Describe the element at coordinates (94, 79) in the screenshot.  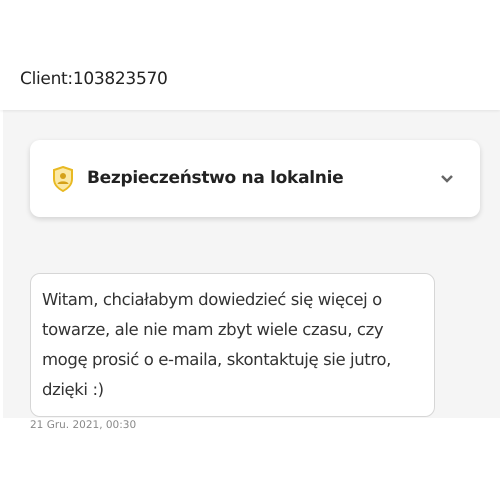
I see `client-title: Client:103823570` at that location.